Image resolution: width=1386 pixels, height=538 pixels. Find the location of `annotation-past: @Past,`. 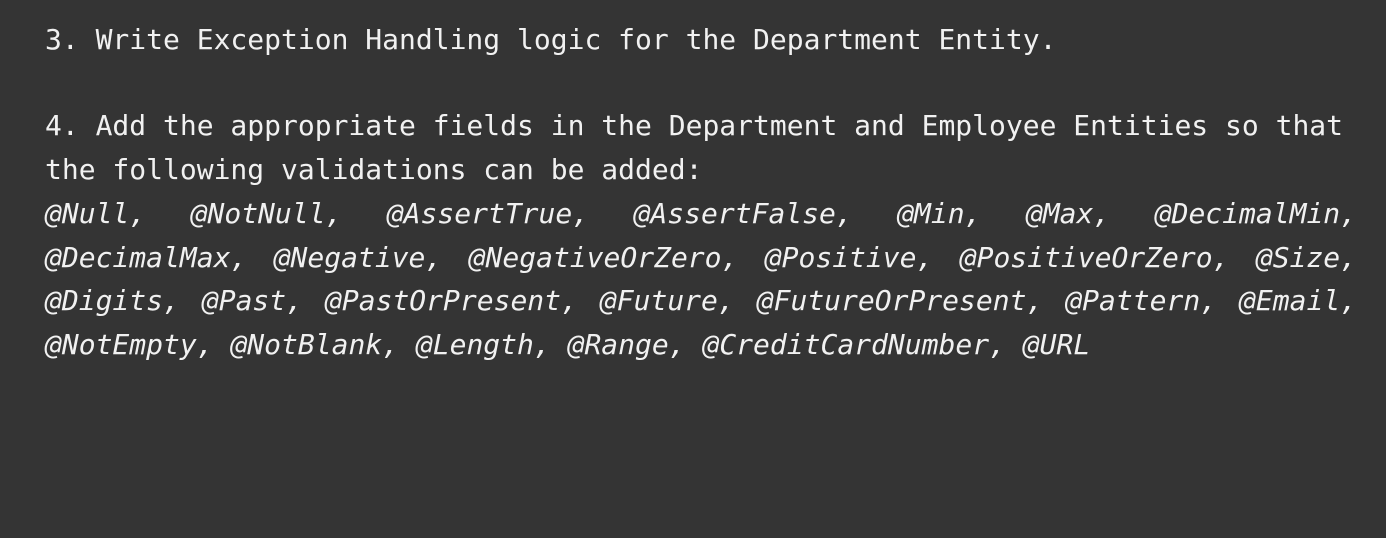

annotation-past: @Past, is located at coordinates (252, 300).